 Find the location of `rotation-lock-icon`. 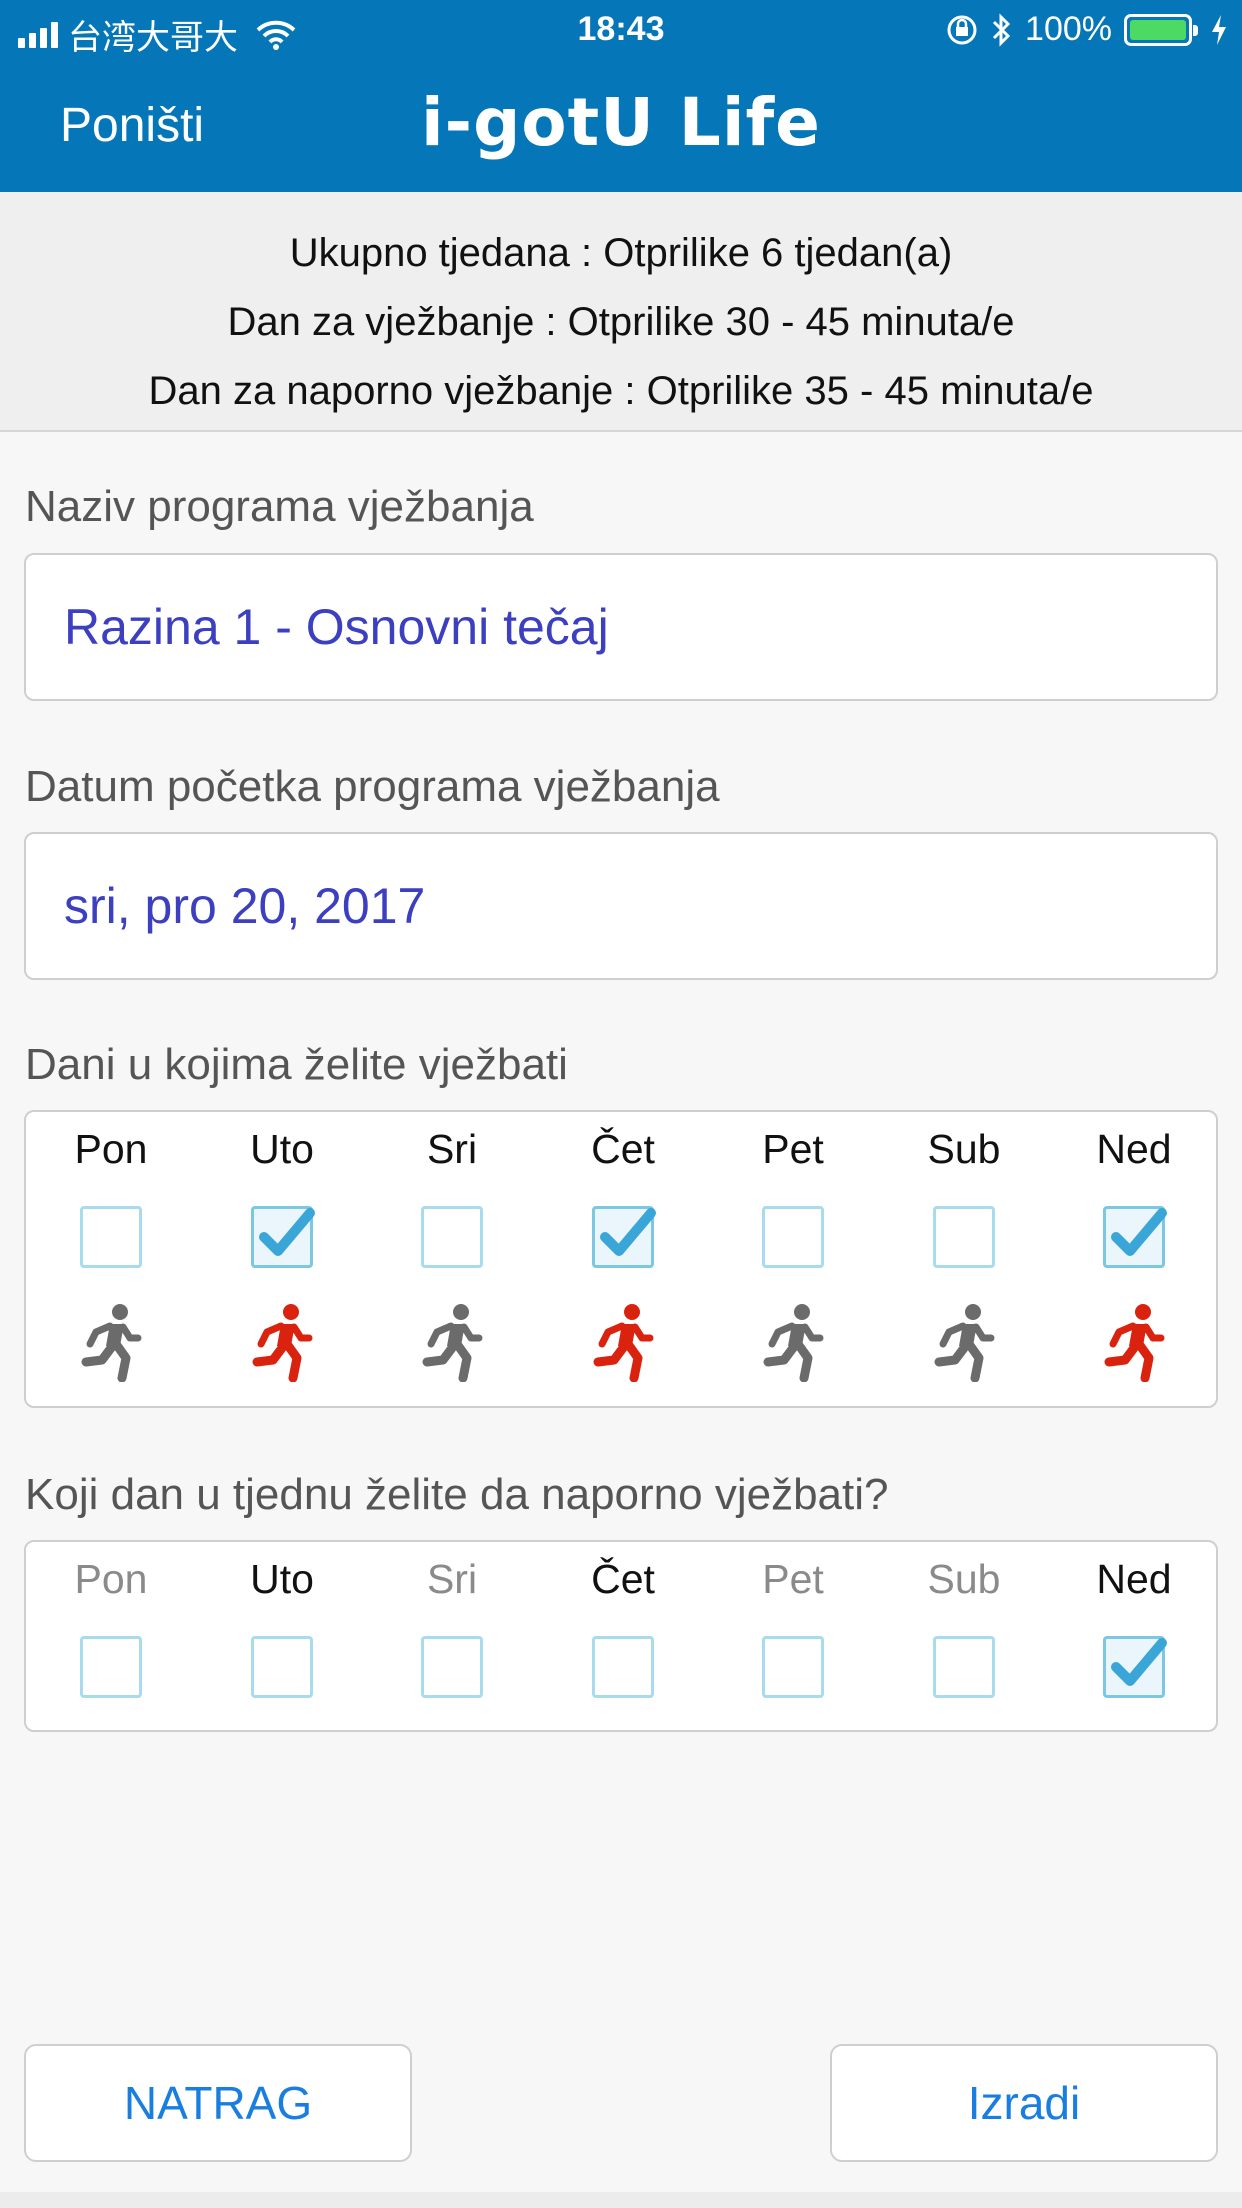

rotation-lock-icon is located at coordinates (962, 29).